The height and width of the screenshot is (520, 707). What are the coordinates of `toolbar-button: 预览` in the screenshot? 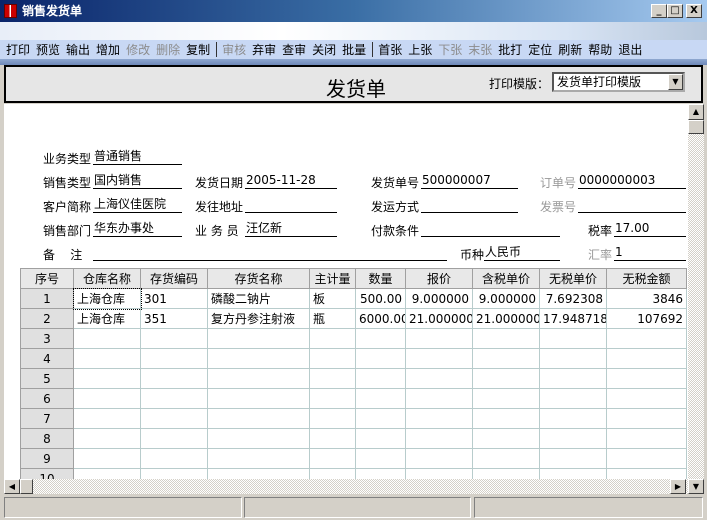 It's located at (48, 49).